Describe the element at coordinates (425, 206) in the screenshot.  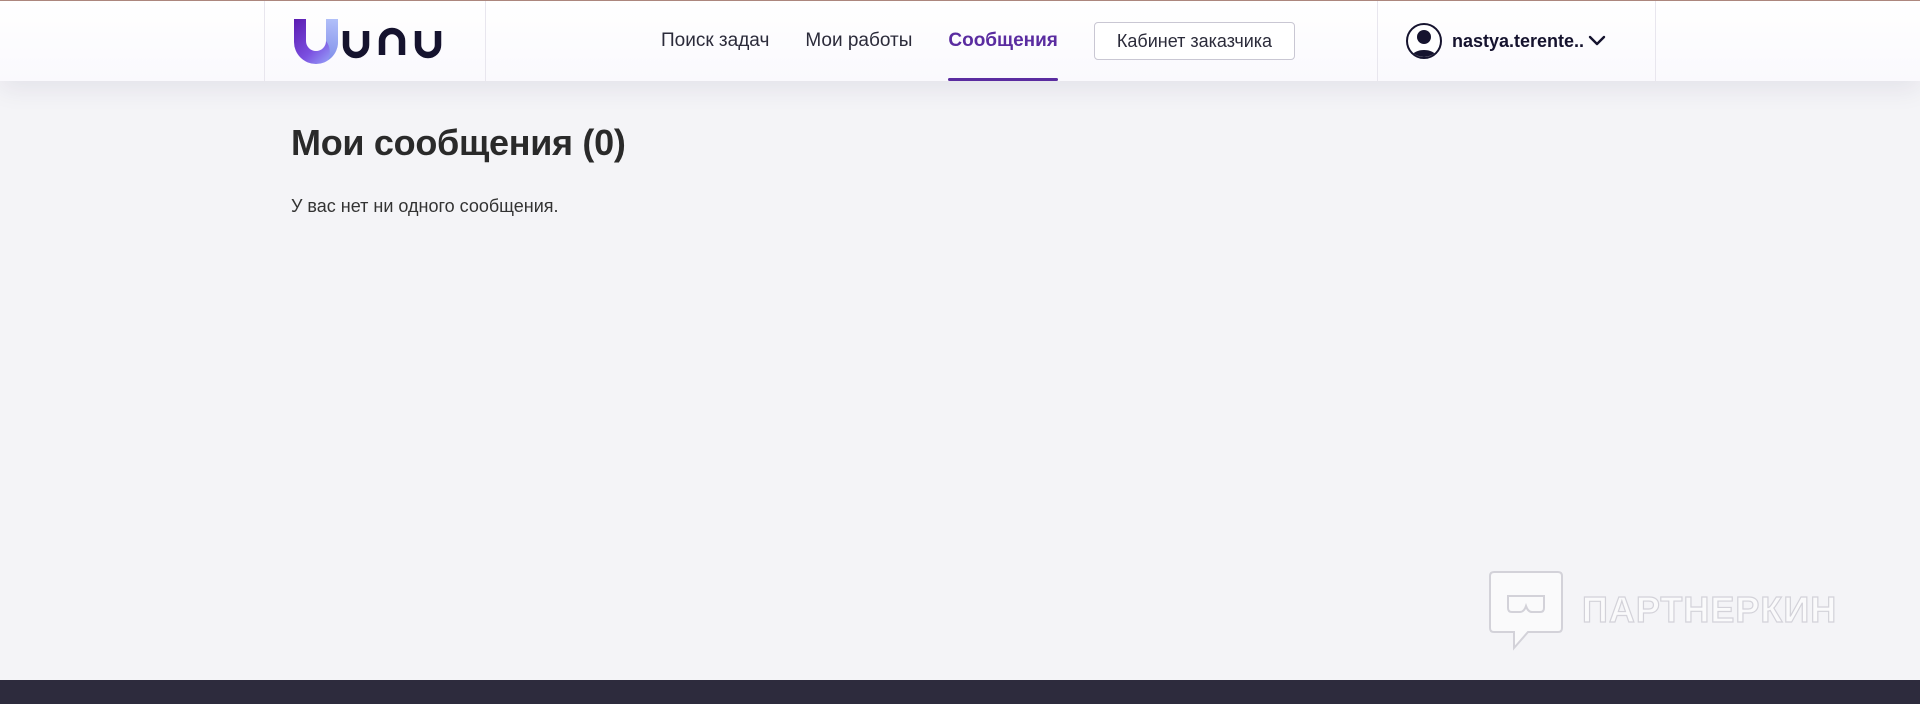
I see `empty-state-message: У вас нет ни одного сообщения.` at that location.